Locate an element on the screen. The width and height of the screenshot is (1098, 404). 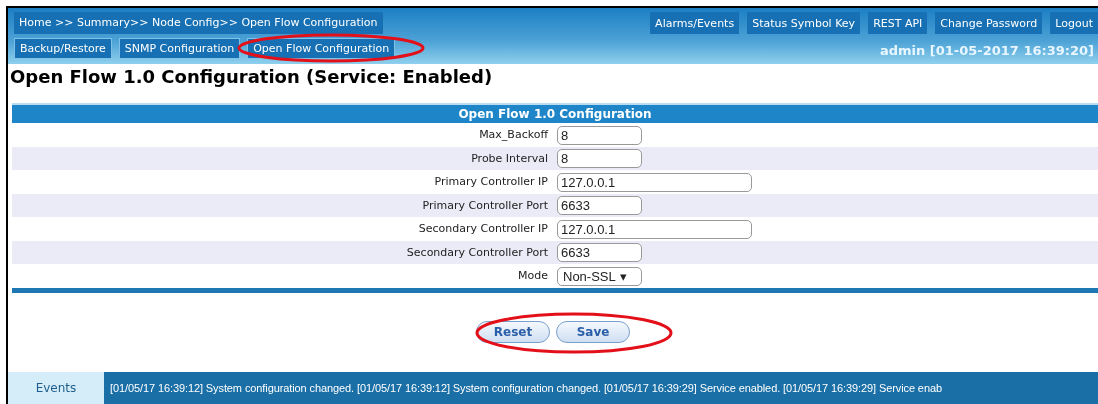
field-label: Max_Backoff is located at coordinates (514, 135).